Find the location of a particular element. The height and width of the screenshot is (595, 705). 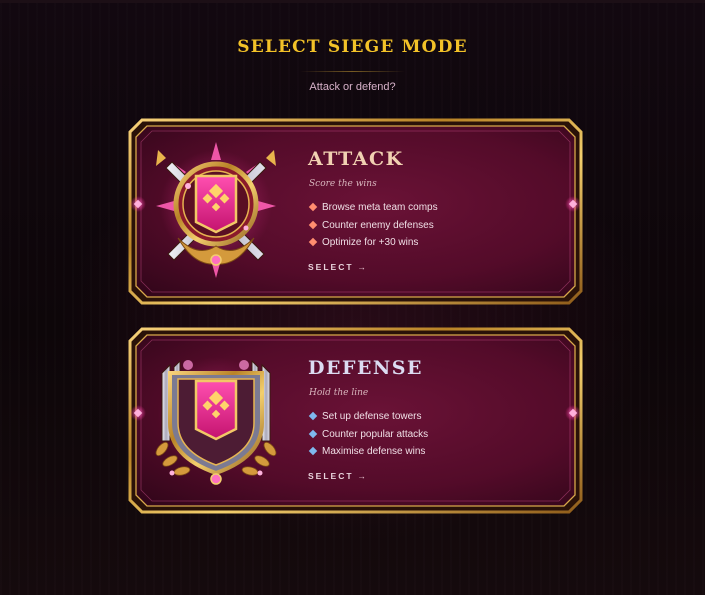

list-item: Maximise defense wins is located at coordinates (368, 455).